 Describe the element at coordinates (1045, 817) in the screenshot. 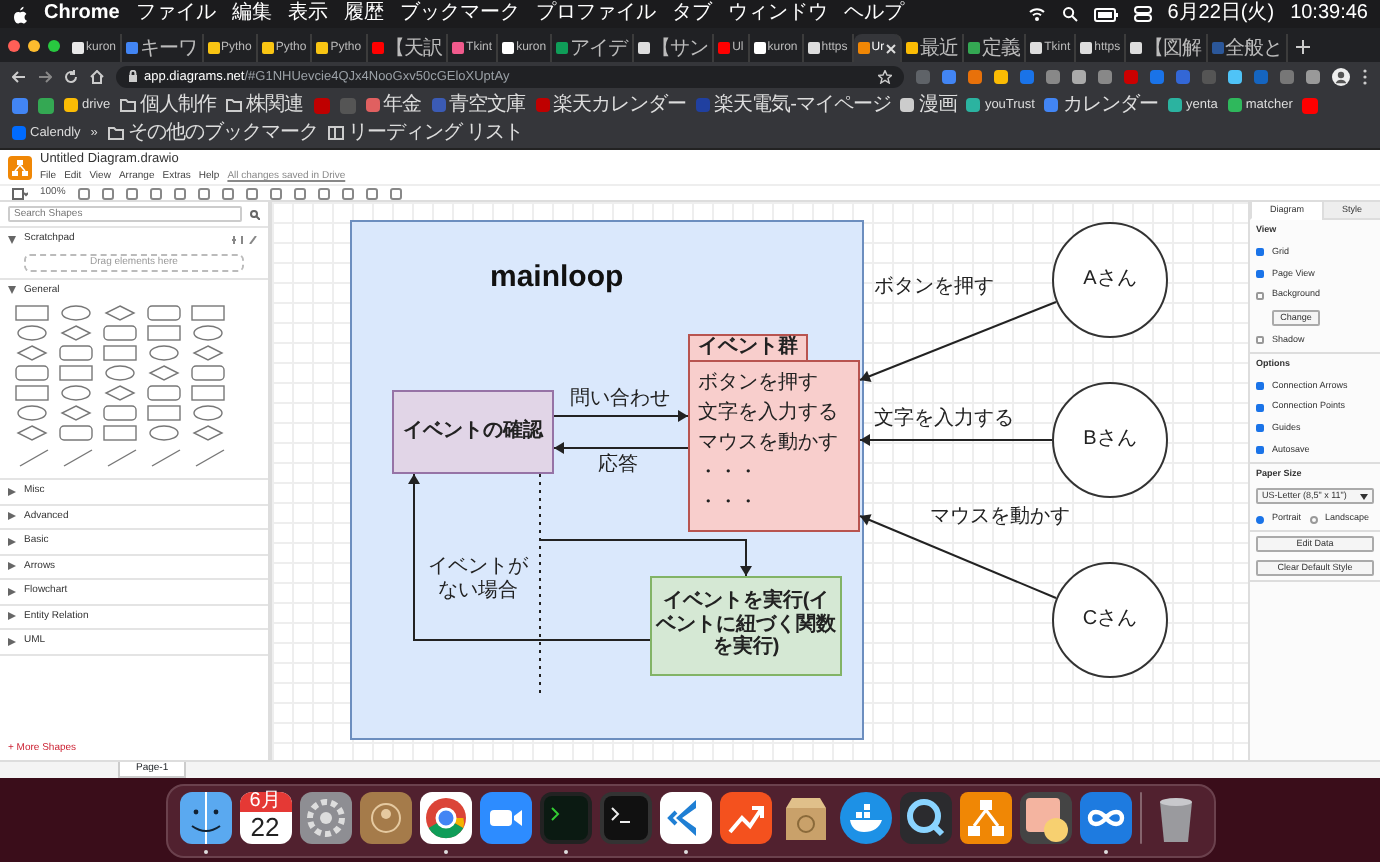

I see `photo-stack-icon` at that location.